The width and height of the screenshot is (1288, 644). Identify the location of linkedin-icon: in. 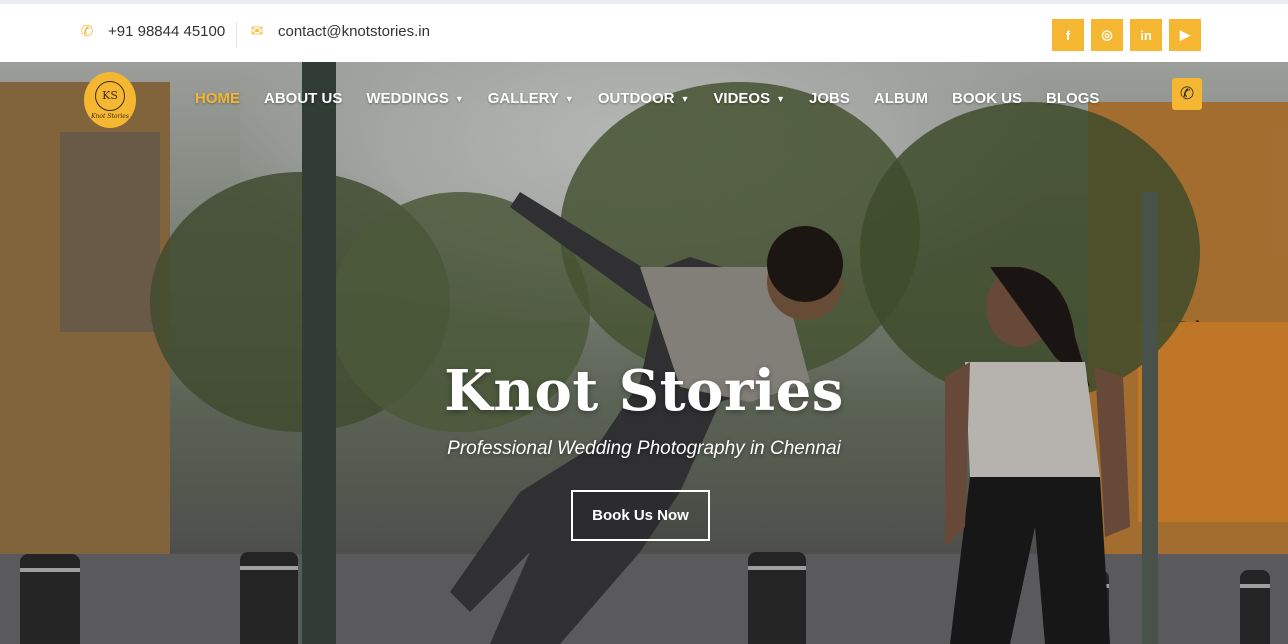
(1146, 35).